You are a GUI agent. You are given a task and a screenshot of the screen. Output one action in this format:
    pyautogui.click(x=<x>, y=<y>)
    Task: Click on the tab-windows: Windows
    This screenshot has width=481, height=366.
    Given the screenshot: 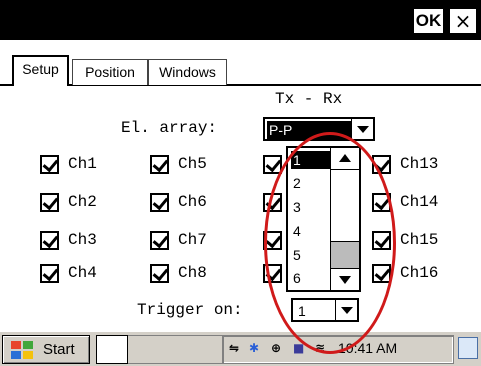 What is the action you would take?
    pyautogui.click(x=187, y=72)
    